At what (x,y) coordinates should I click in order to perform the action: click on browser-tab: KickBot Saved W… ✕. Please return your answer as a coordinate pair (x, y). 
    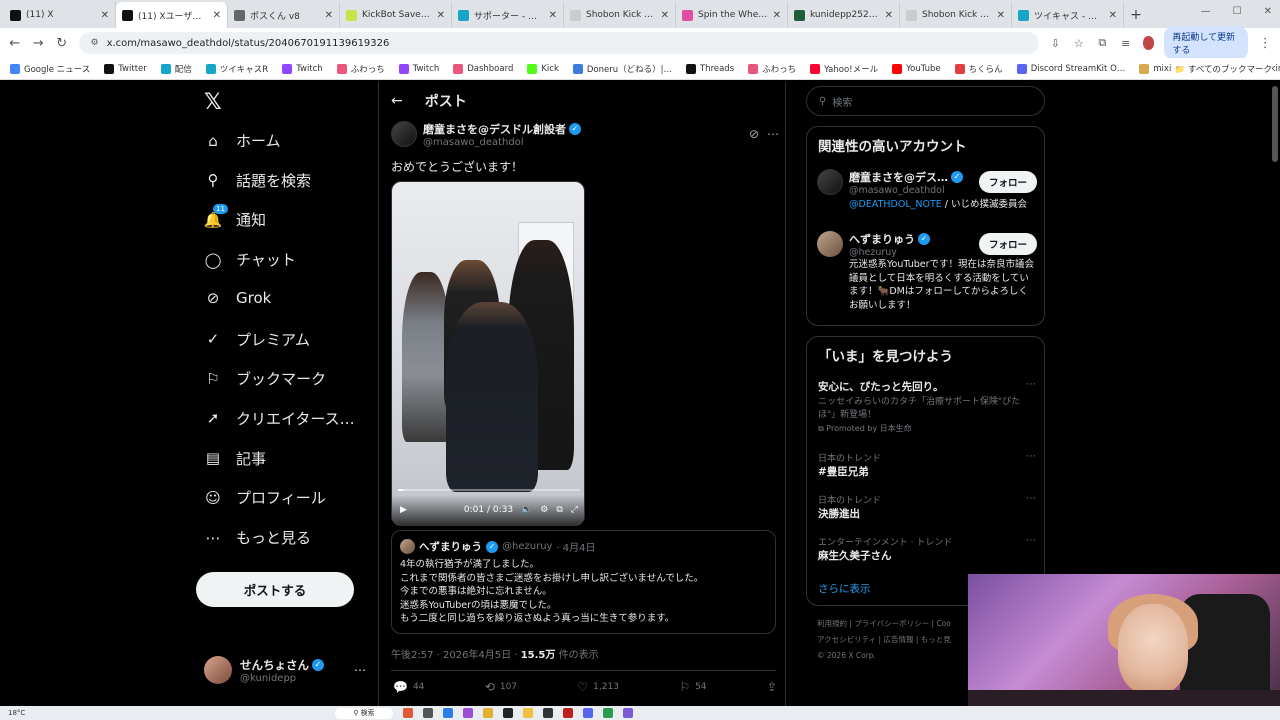
    Looking at the image, I should click on (396, 15).